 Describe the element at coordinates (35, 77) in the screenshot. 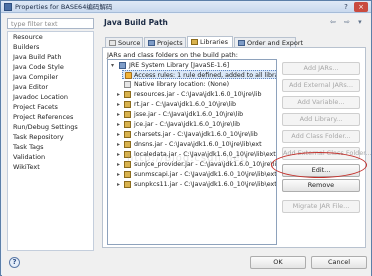

I see `nav-item-java-compiler: Java Compiler` at that location.